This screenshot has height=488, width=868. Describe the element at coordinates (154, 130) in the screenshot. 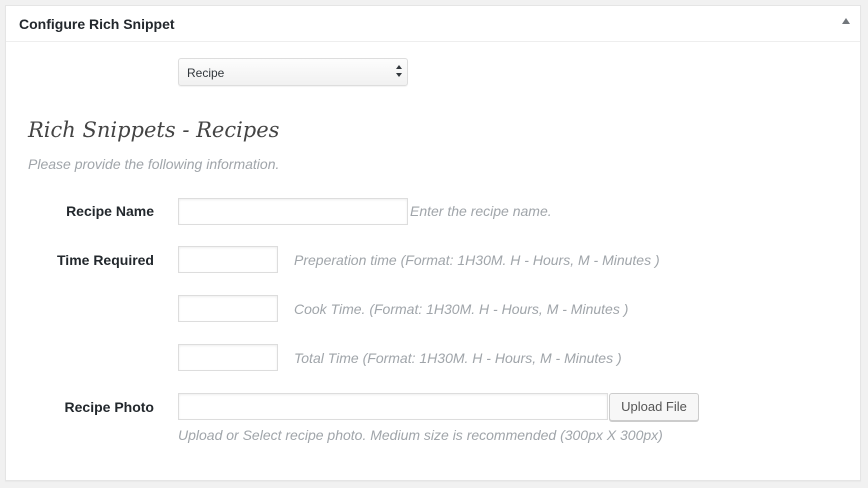

I see `section-heading: Rich Snippets - Recipes` at that location.